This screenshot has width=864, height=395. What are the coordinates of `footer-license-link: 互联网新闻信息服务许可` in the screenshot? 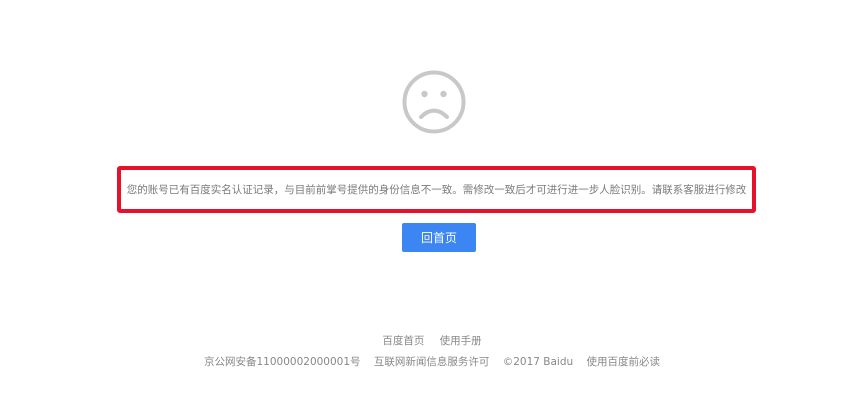 It's located at (432, 362).